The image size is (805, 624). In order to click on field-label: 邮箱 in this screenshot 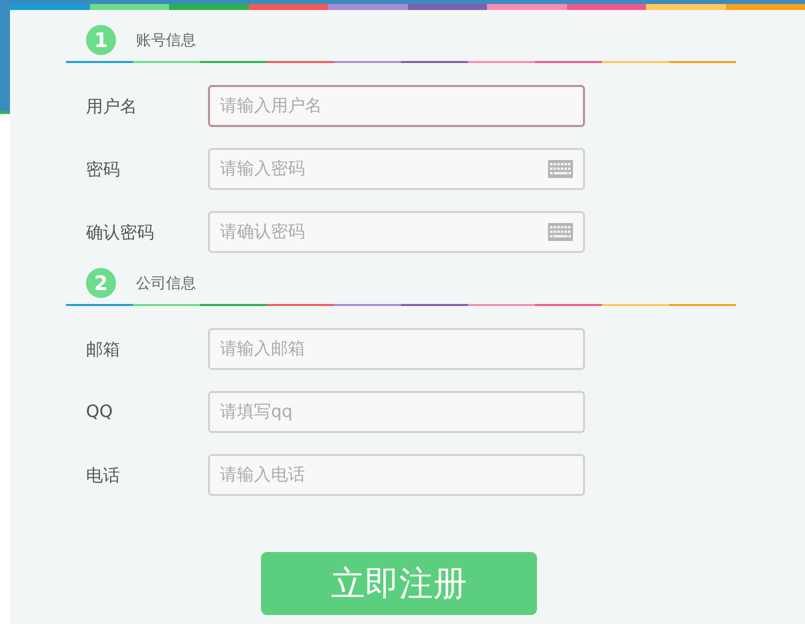, I will do `click(103, 349)`.